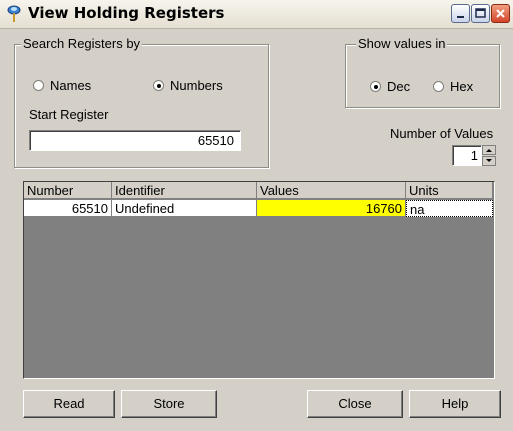 Image resolution: width=513 pixels, height=431 pixels. Describe the element at coordinates (331, 208) in the screenshot. I see `cell-value: 16760` at that location.